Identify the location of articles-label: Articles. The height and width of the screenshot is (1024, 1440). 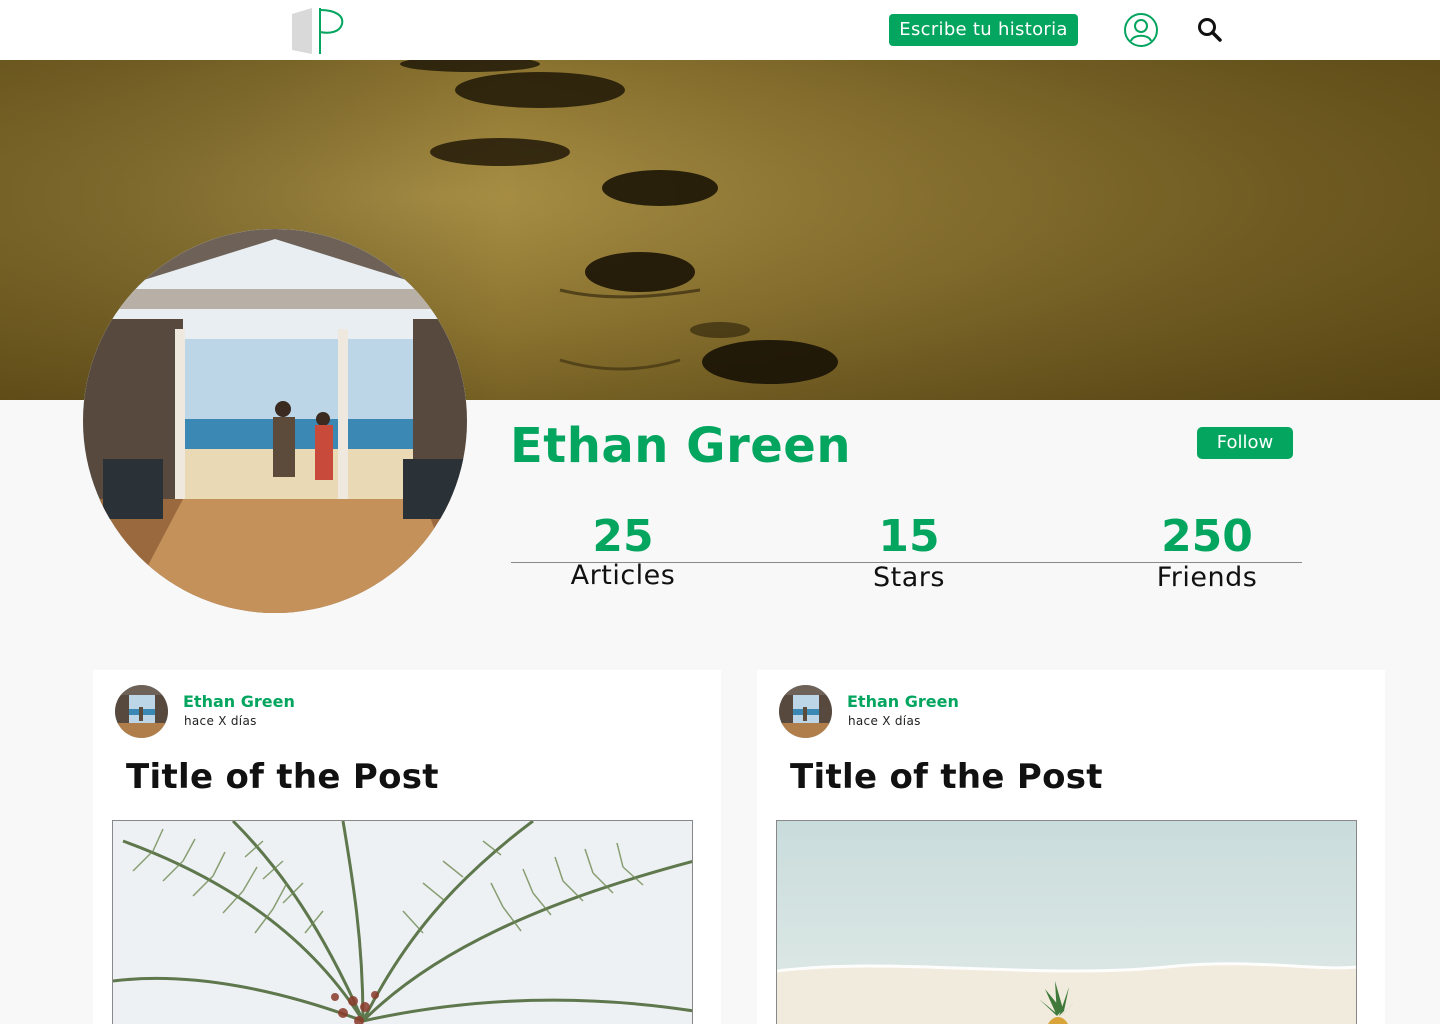
(623, 575).